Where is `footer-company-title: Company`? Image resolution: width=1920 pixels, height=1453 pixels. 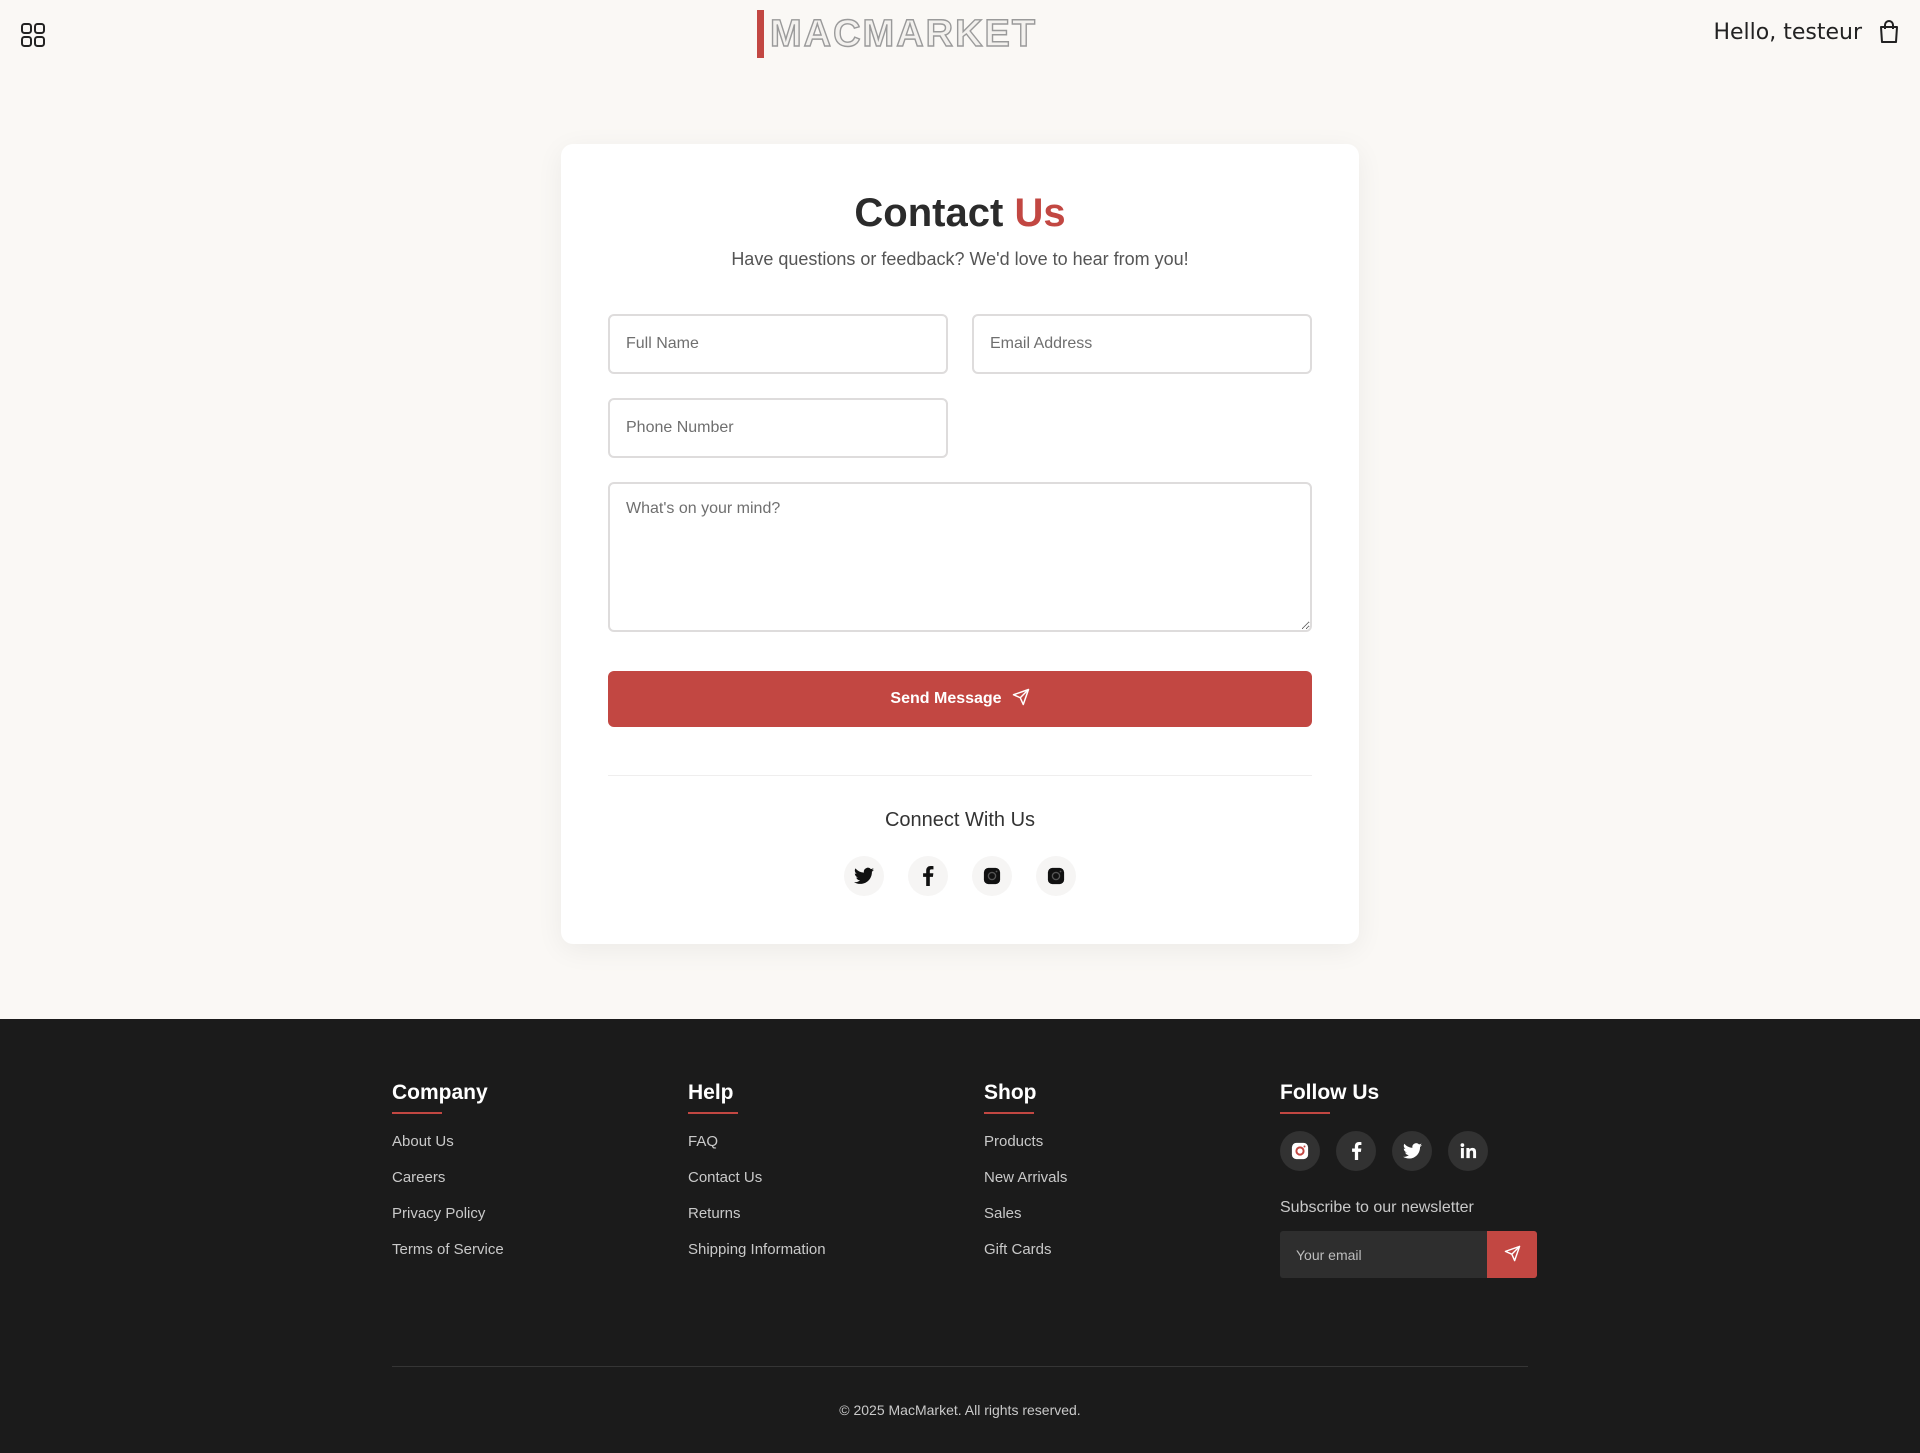 footer-company-title: Company is located at coordinates (440, 1092).